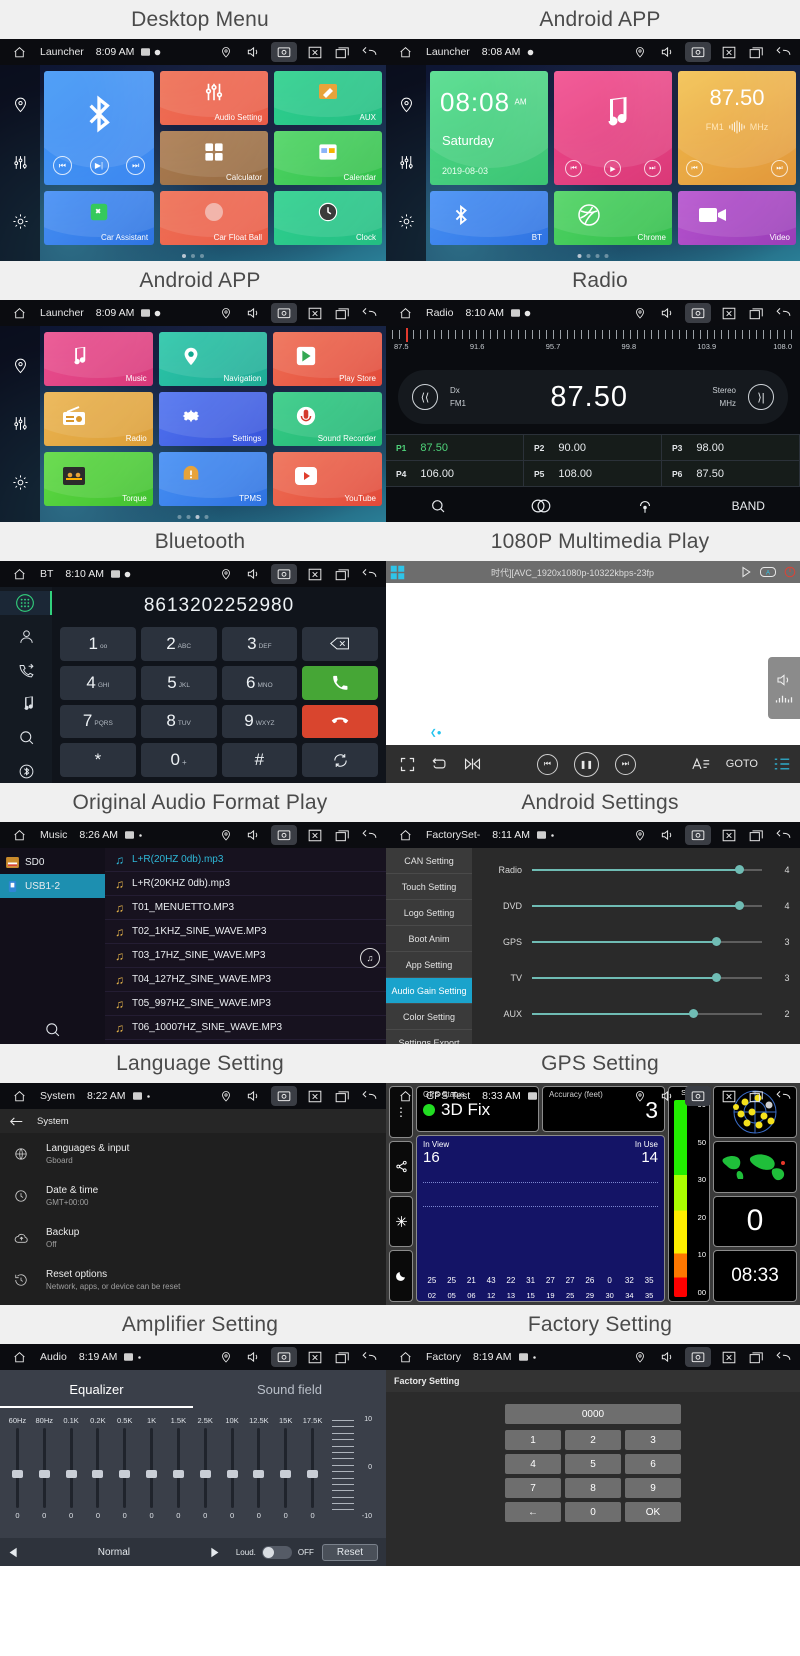  I want to click on app-tile-navigation: Navigation, so click(213, 359).